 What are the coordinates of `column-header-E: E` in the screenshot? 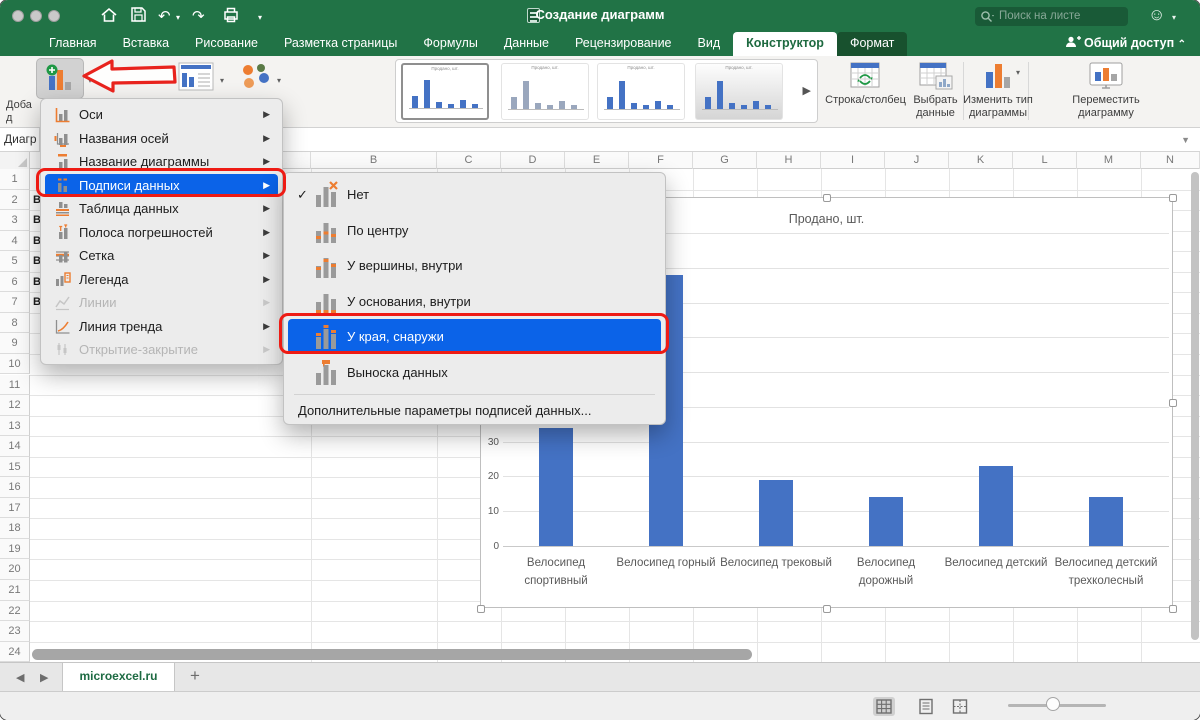 It's located at (597, 160).